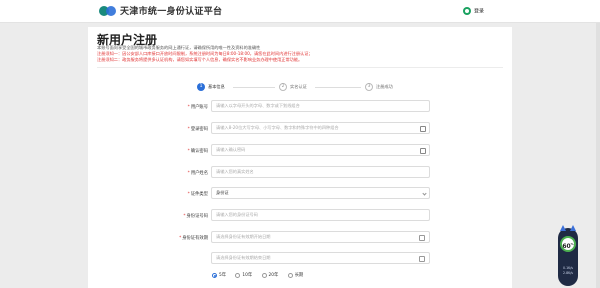 Image resolution: width=600 pixels, height=288 pixels. What do you see at coordinates (320, 106) in the screenshot?
I see `username-input: 请输入以字母开头的字母、数字或下划线组合` at bounding box center [320, 106].